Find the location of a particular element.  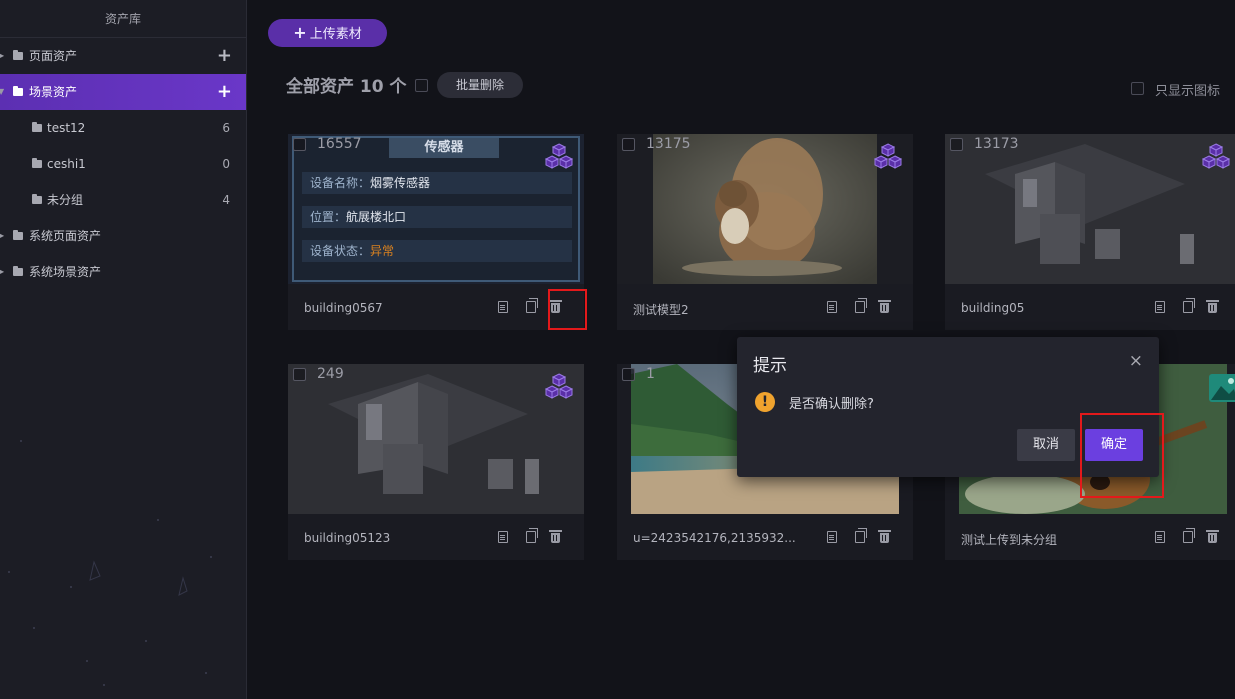

asset-card: 13175 测试模型2 is located at coordinates (765, 232).